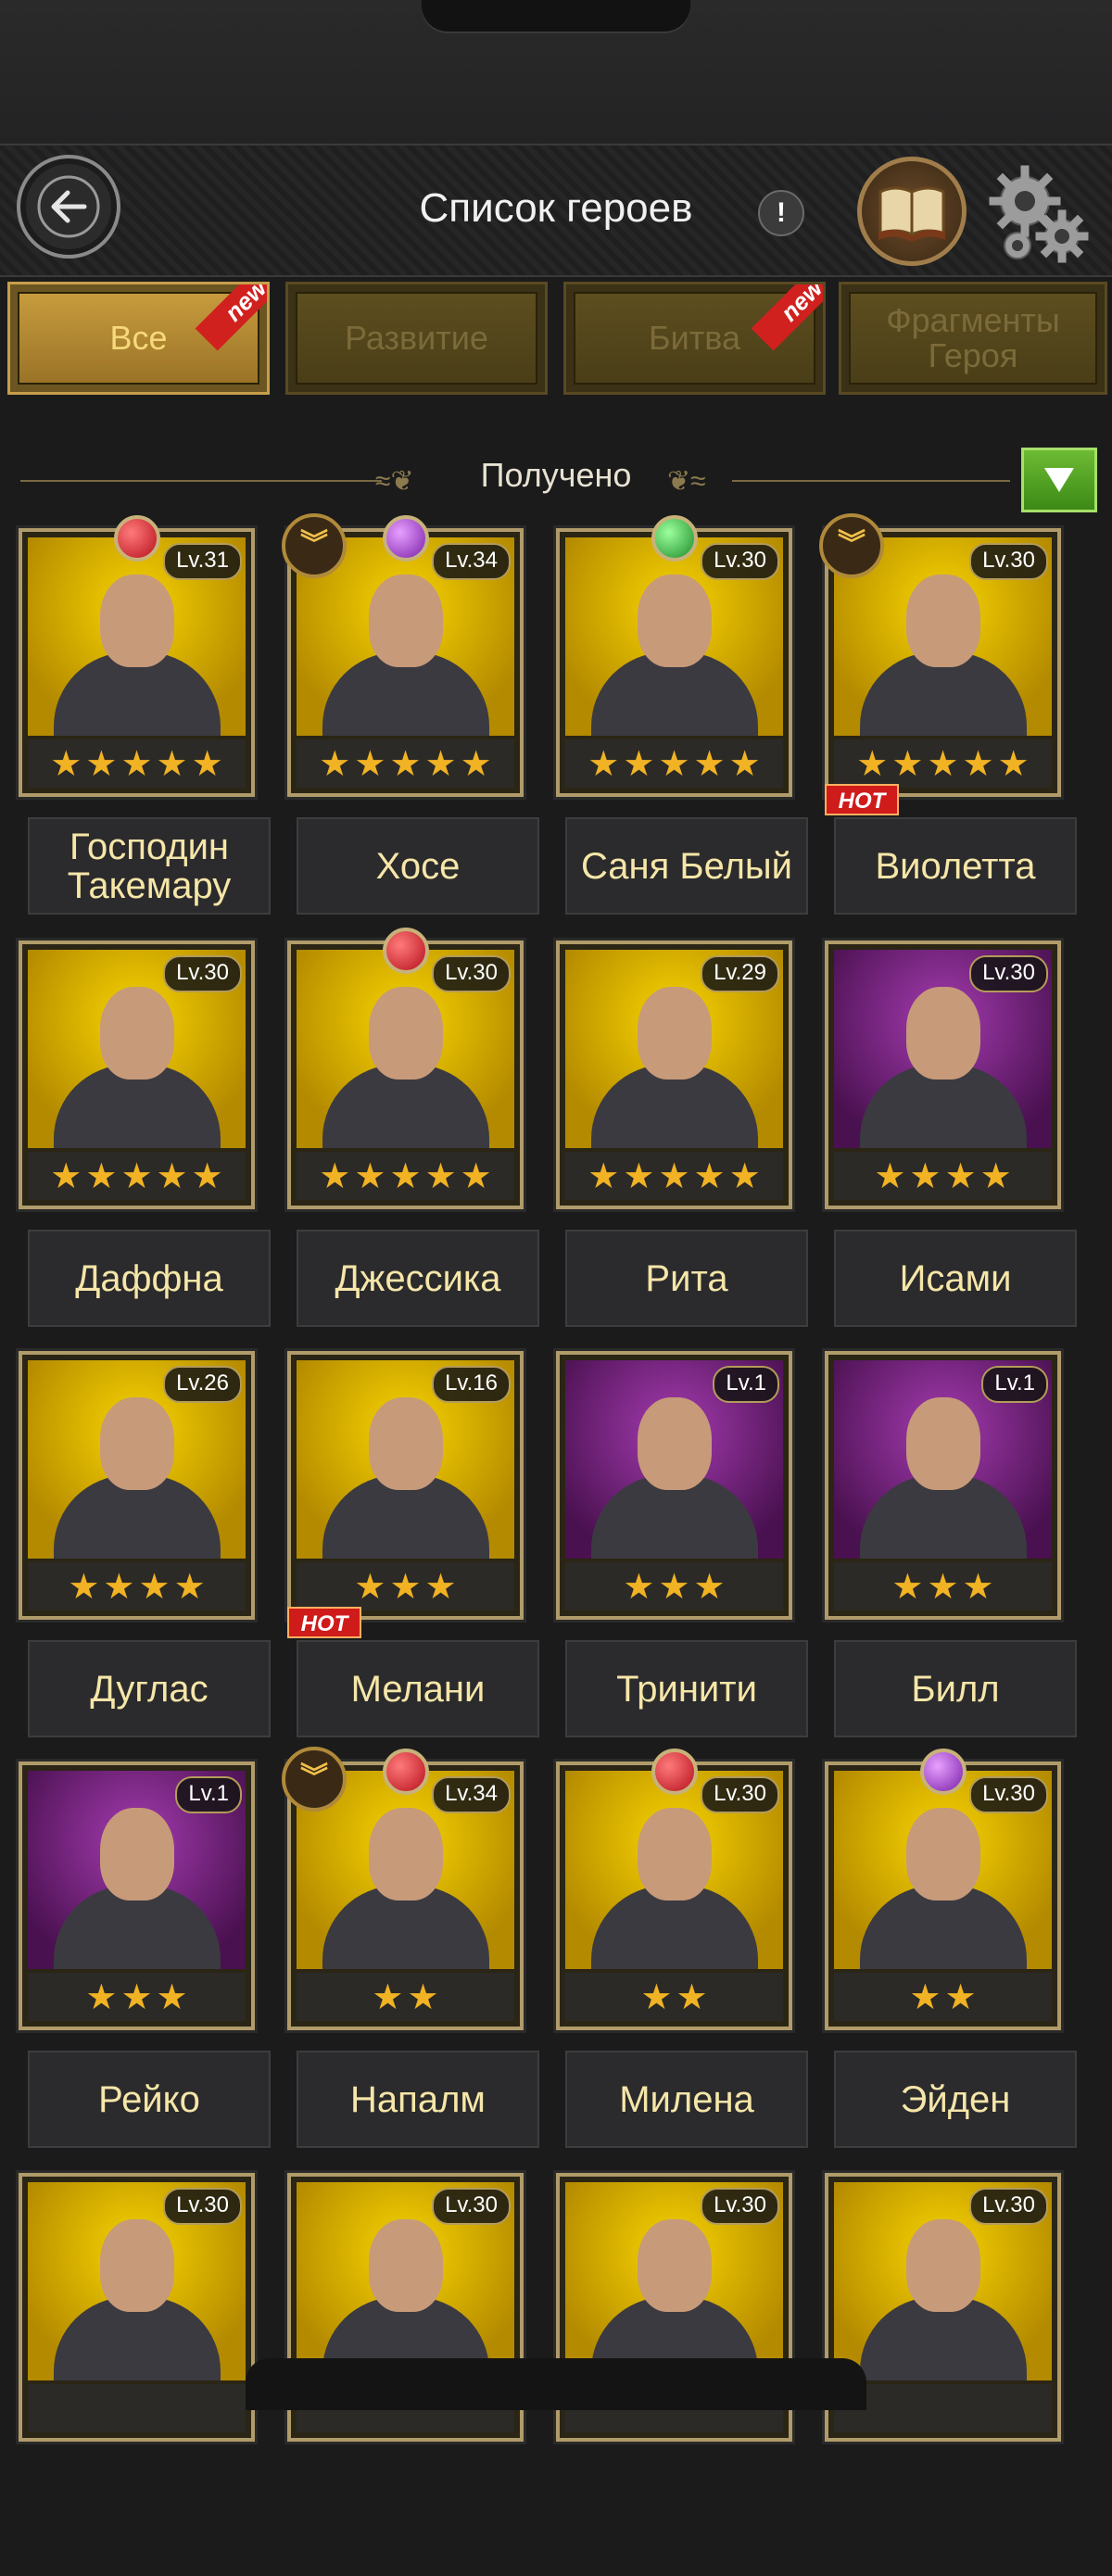 The width and height of the screenshot is (1112, 2576). Describe the element at coordinates (1036, 215) in the screenshot. I see `settings-button` at that location.